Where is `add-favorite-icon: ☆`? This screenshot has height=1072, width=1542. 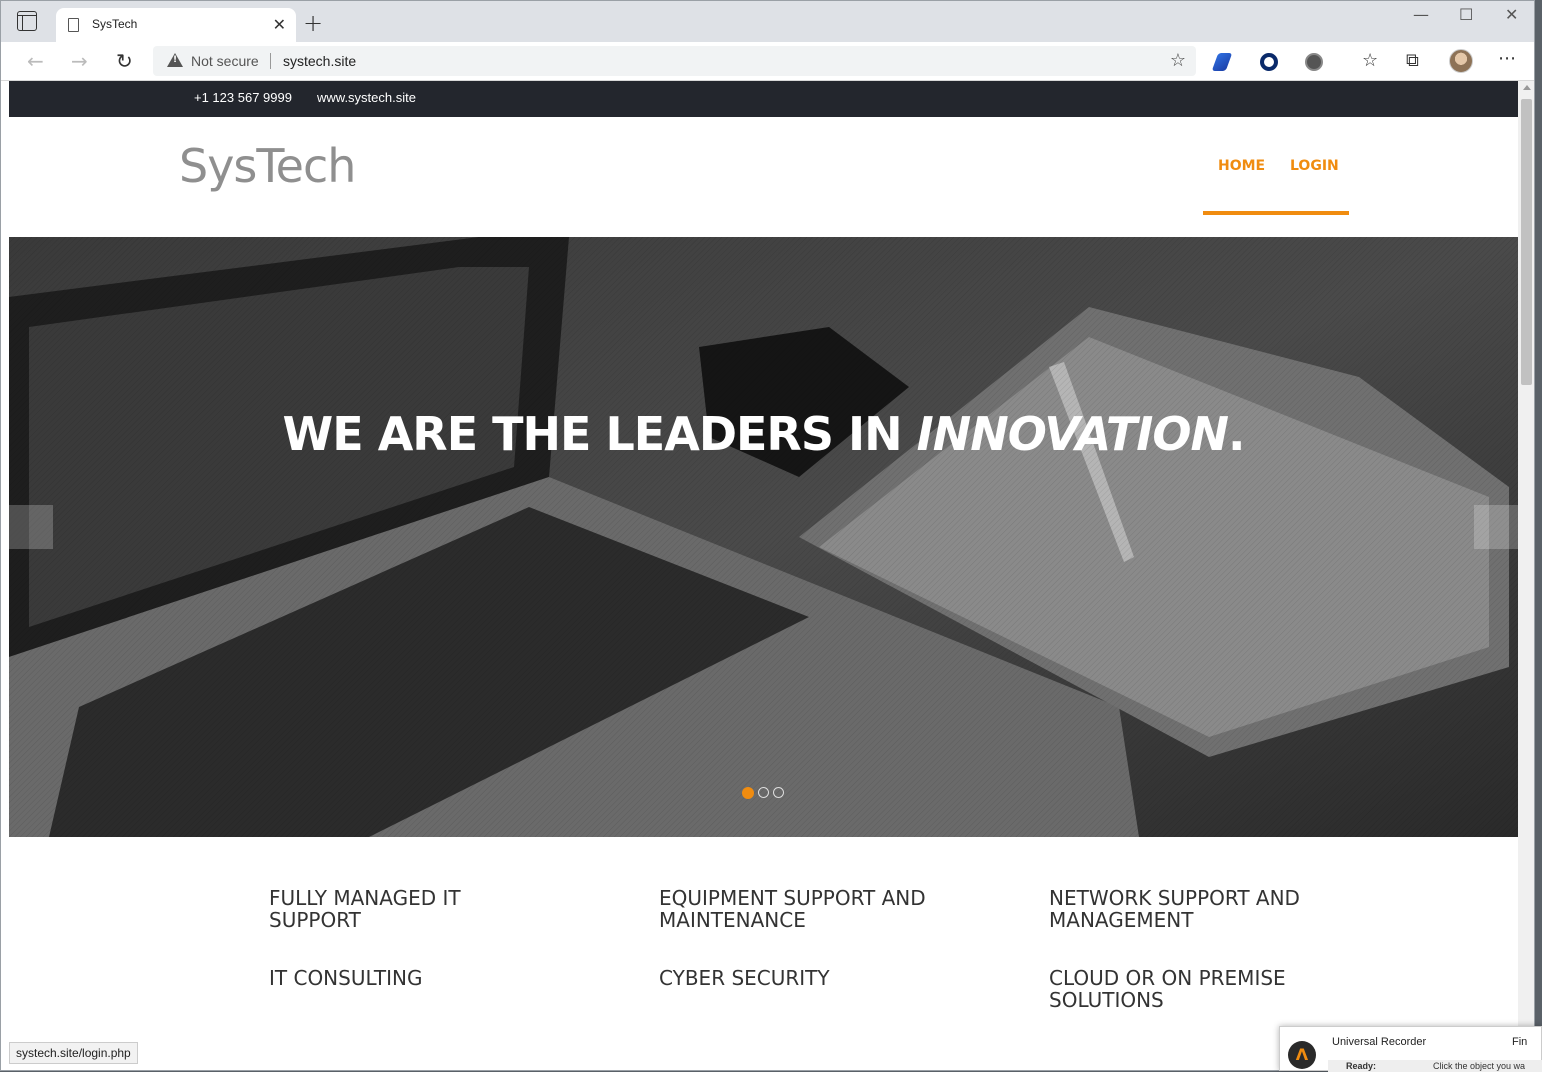
add-favorite-icon: ☆ is located at coordinates (1178, 60).